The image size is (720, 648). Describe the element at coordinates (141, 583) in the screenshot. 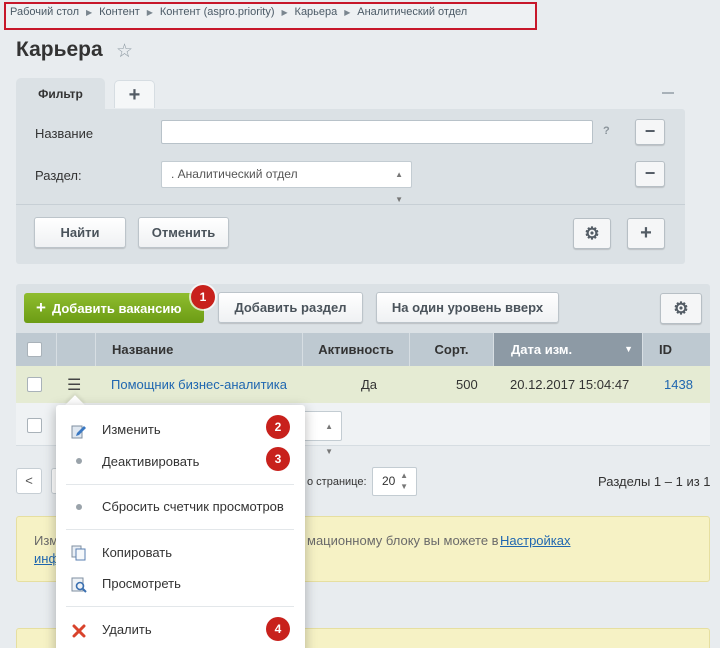

I see `menu-item-view: Просмотреть` at that location.